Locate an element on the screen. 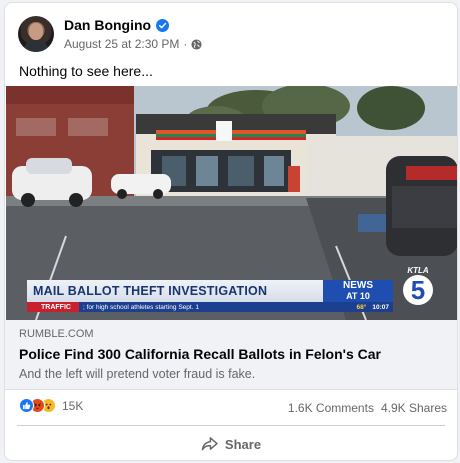  news-label: NEWS is located at coordinates (358, 285).